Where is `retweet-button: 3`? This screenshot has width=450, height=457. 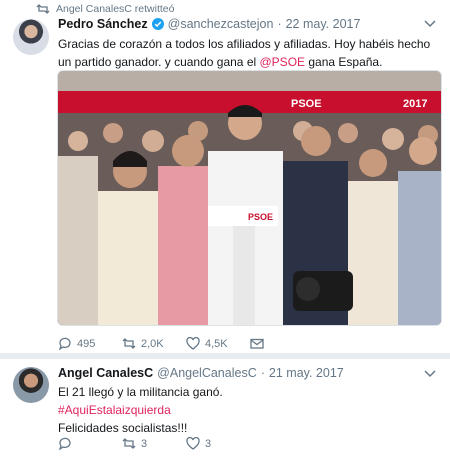 retweet-button: 3 is located at coordinates (154, 443).